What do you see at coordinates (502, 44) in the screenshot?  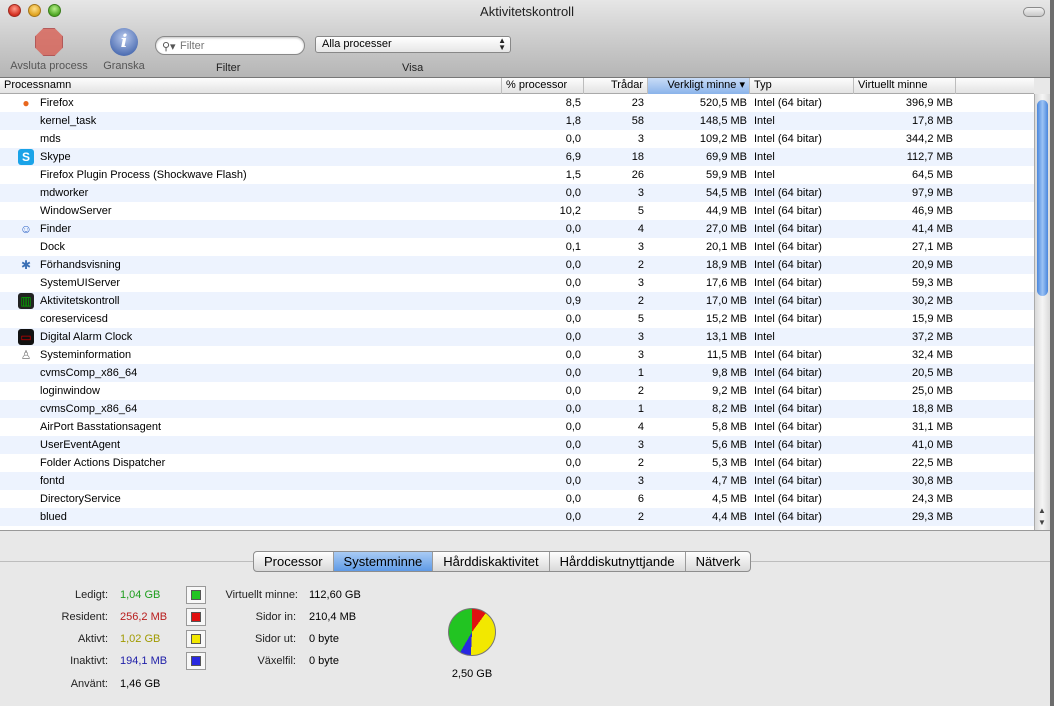 I see `select-arrows-icon: ▲ ▼` at bounding box center [502, 44].